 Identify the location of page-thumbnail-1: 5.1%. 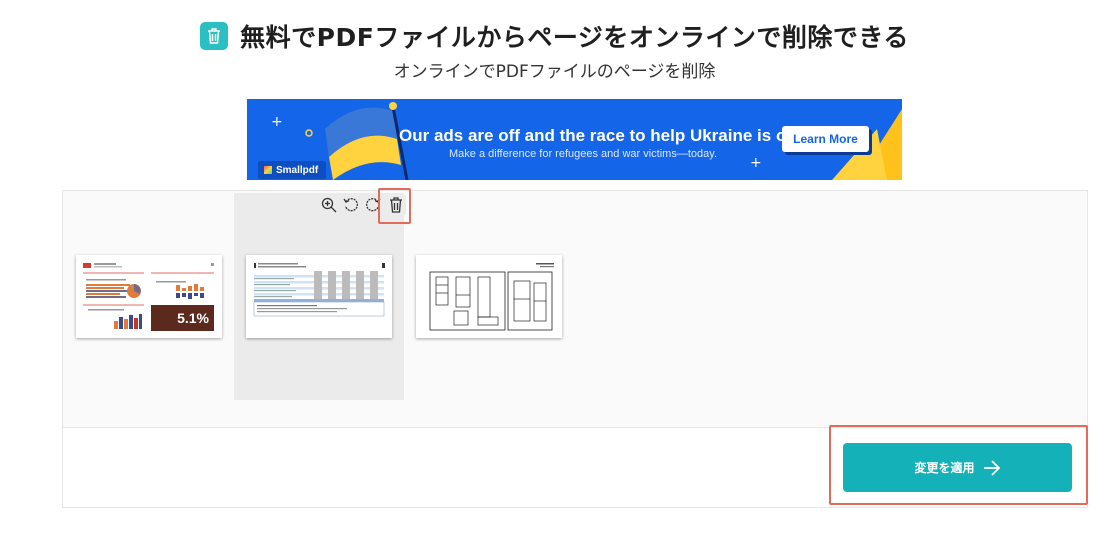
(149, 296).